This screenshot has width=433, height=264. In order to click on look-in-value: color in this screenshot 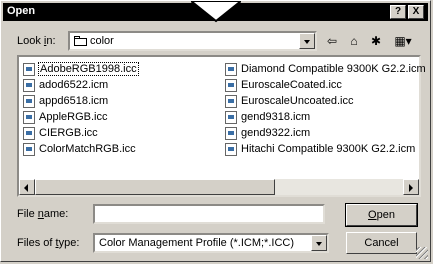, I will do `click(94, 41)`.